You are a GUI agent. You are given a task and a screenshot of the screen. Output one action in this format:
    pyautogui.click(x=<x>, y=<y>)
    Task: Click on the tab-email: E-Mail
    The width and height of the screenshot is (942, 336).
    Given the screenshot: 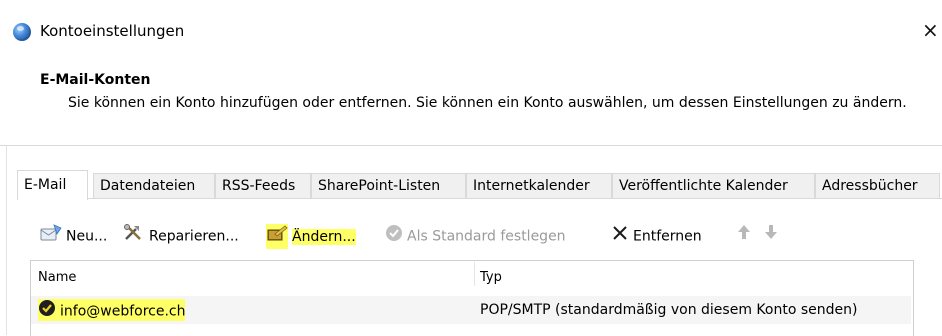 What is the action you would take?
    pyautogui.click(x=52, y=185)
    